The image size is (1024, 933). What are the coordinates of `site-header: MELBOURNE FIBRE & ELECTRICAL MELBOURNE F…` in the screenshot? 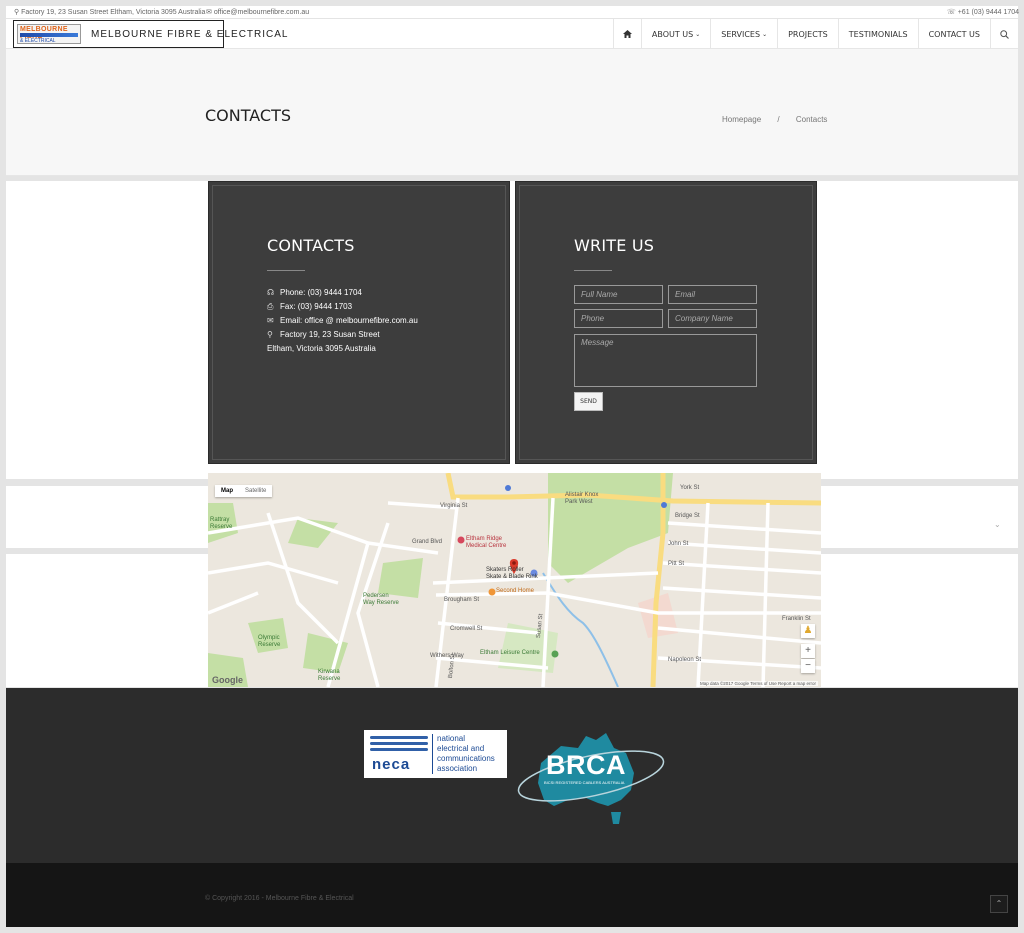 It's located at (512, 34).